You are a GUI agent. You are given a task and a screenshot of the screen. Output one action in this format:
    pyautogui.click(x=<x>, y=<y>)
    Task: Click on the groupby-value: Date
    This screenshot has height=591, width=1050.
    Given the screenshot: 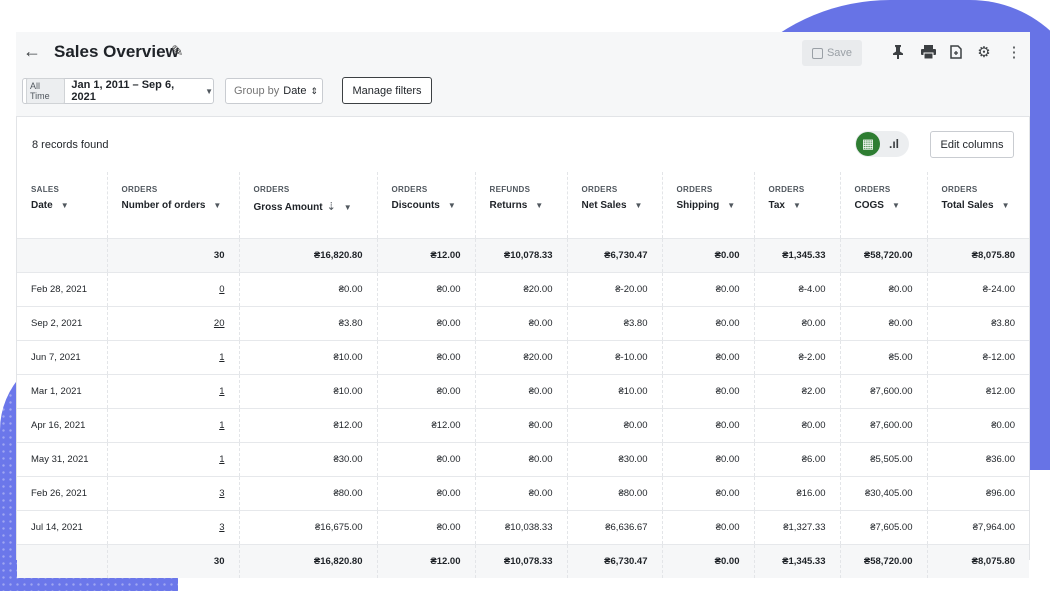 What is the action you would take?
    pyautogui.click(x=295, y=91)
    